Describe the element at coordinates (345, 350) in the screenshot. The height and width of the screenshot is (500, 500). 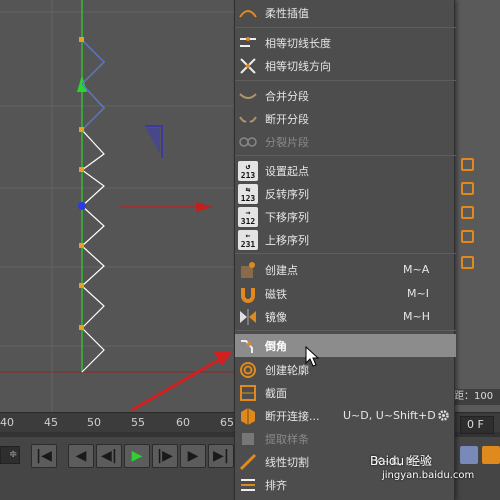
I see `menu-item-chamfer: 倒角` at that location.